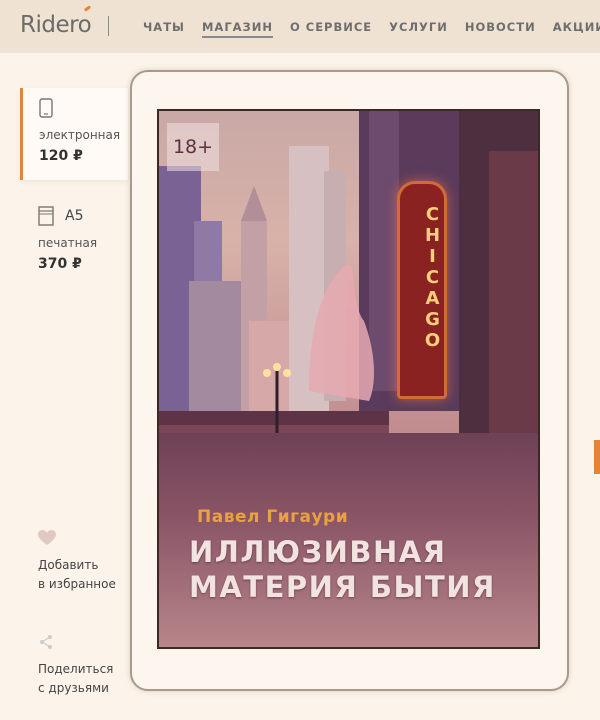 The image size is (600, 720). I want to click on side-scroll-tab, so click(597, 457).